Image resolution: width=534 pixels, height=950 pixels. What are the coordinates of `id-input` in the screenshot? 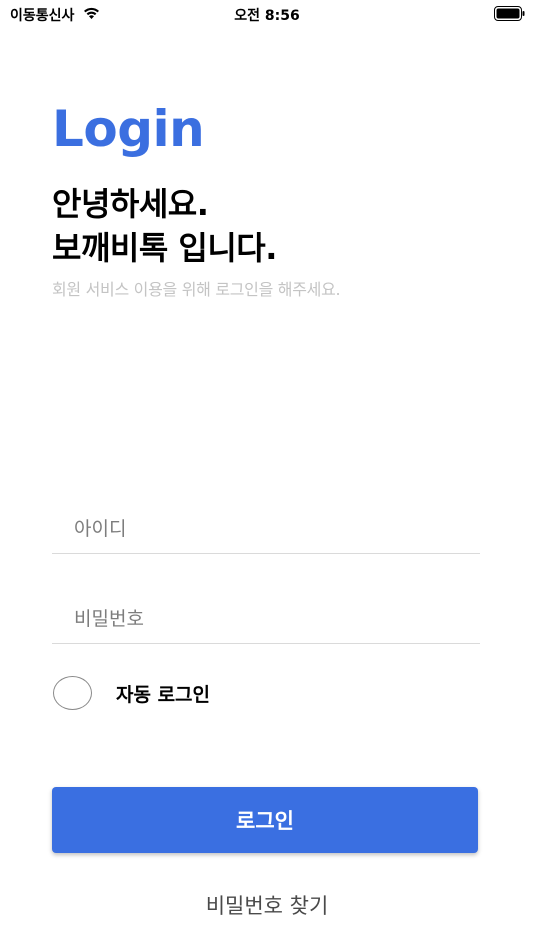 It's located at (266, 528).